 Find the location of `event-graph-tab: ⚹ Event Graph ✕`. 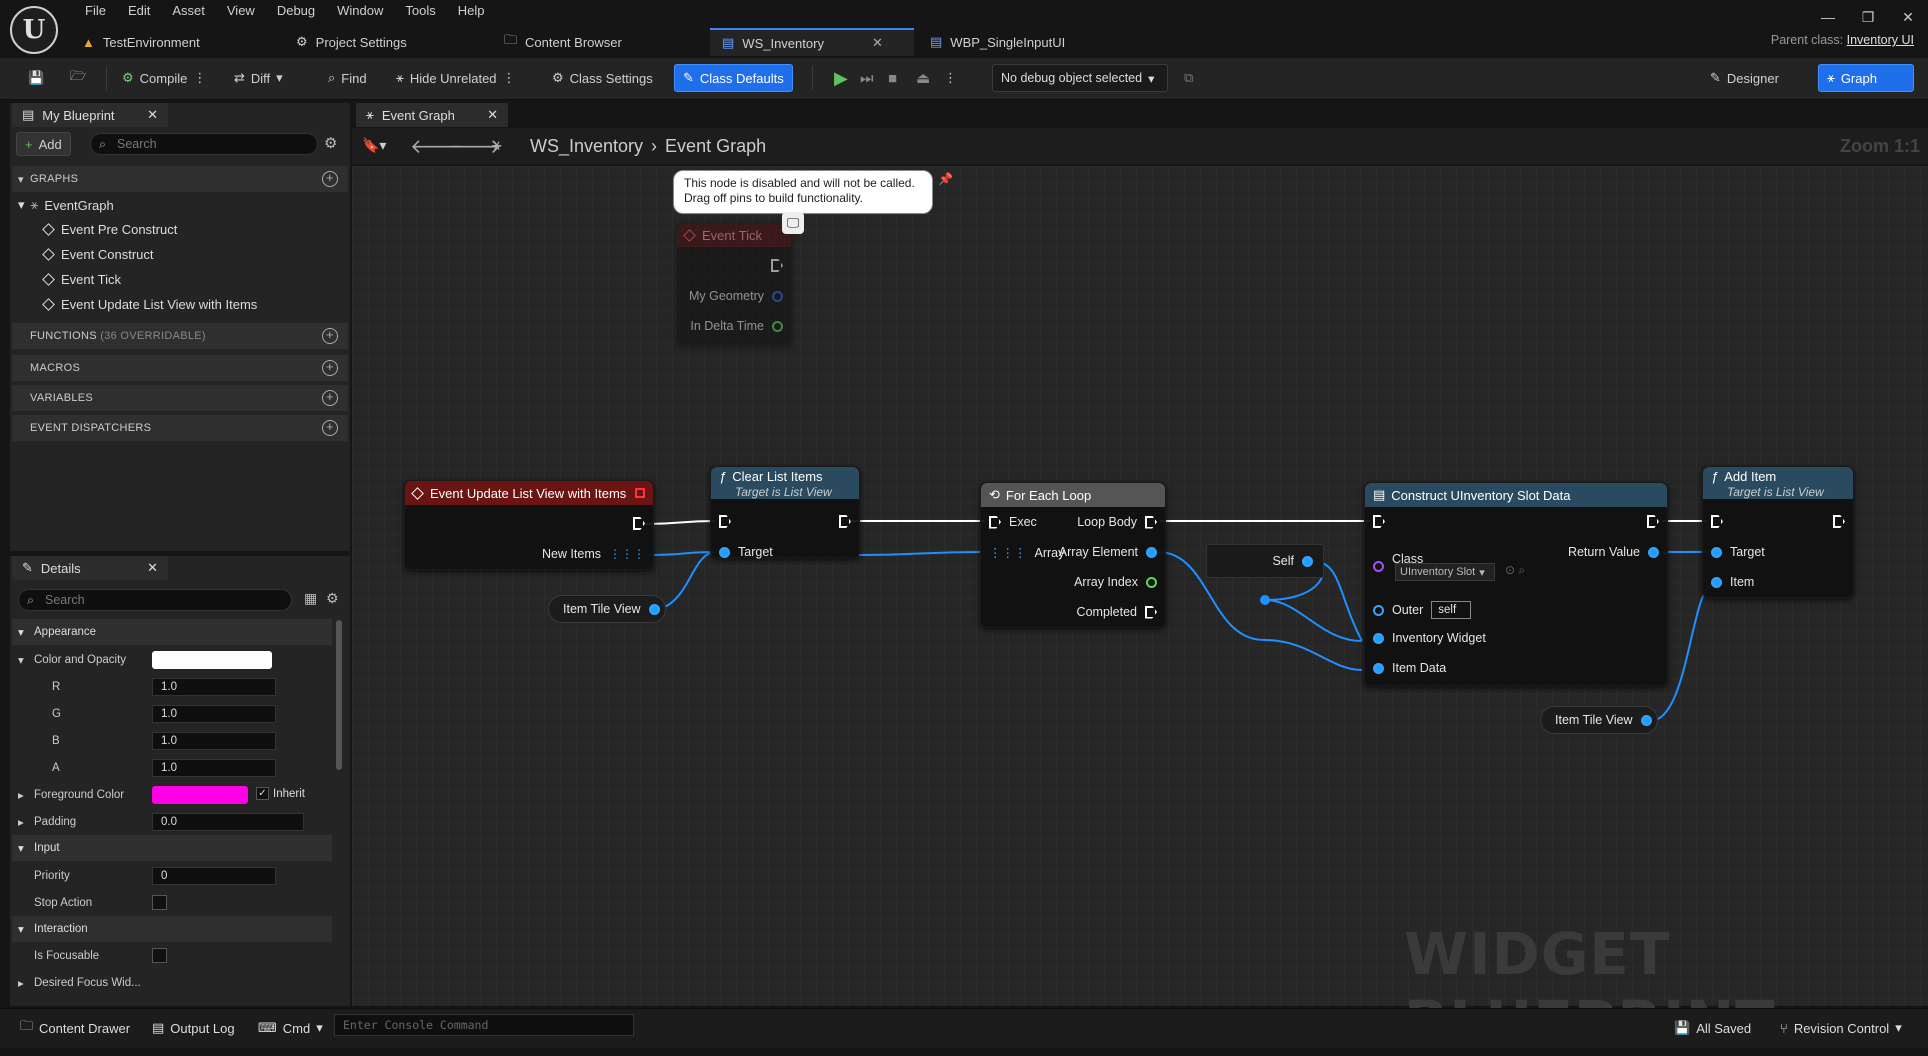

event-graph-tab: ⚹ Event Graph ✕ is located at coordinates (432, 115).